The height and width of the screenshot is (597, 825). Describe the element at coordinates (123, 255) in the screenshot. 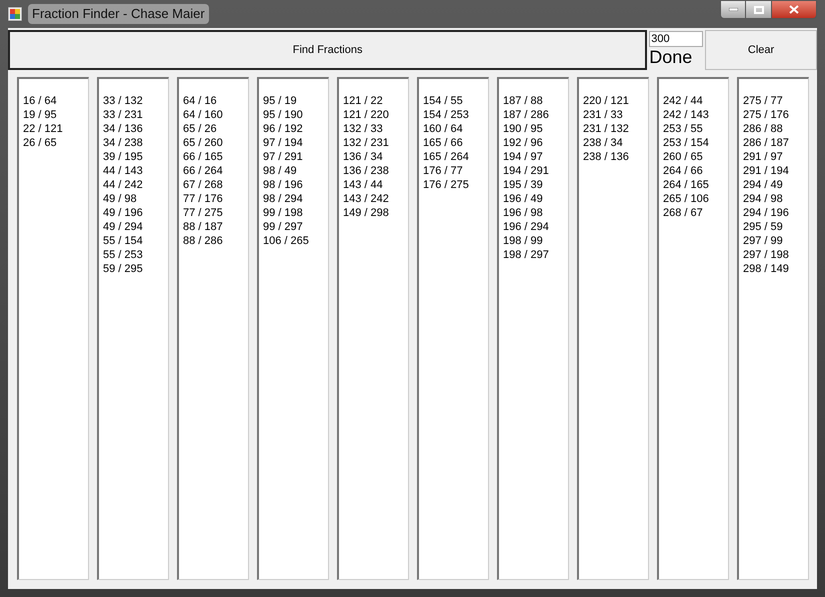

I see `fraction-item: 55 / 253` at that location.